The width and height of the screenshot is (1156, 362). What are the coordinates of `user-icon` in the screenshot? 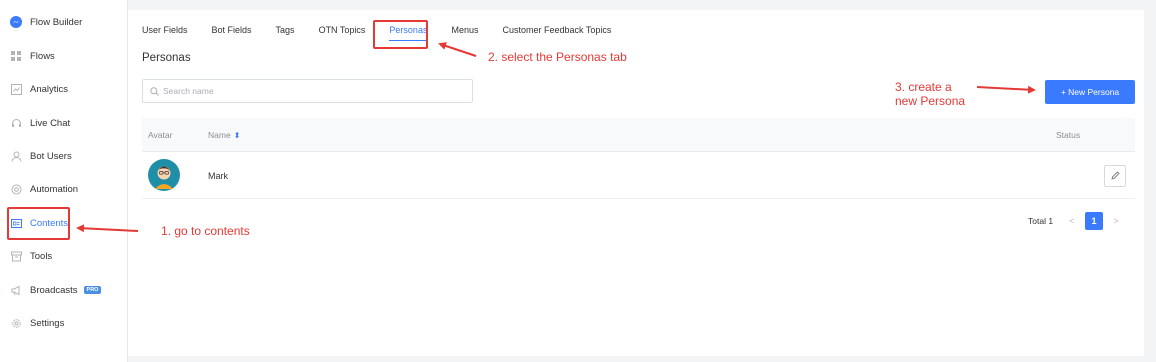 It's located at (16, 156).